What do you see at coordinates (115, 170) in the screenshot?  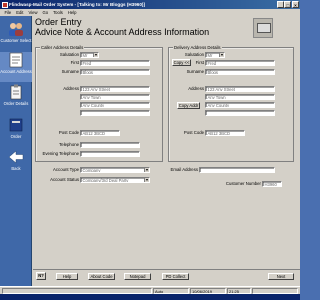 I see `account-type-select: Company ▼` at bounding box center [115, 170].